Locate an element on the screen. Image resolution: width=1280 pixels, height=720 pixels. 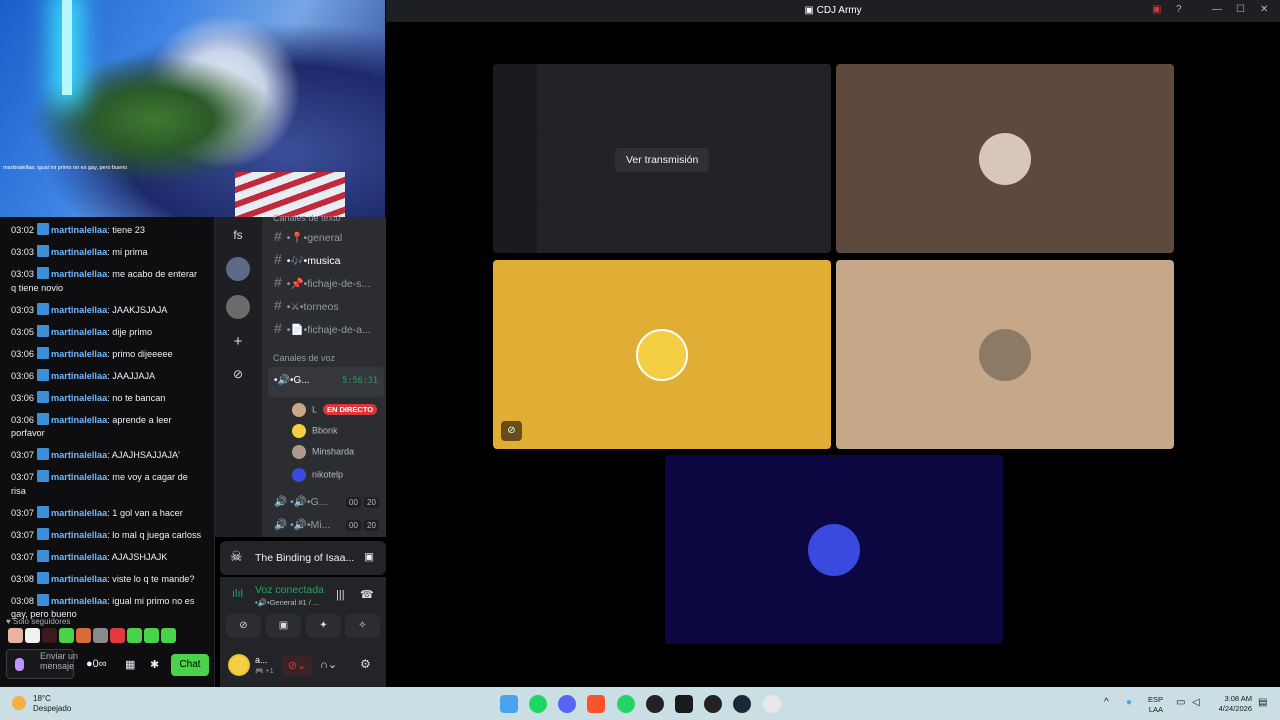
epic-games-icon is located at coordinates (684, 704).